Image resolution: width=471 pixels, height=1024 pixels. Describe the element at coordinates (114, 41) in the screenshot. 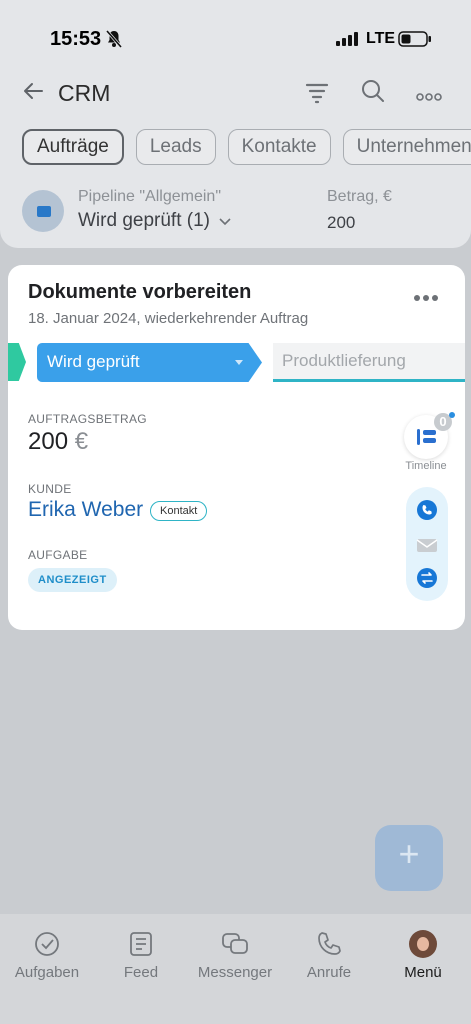

I see `bell-muted-icon` at that location.